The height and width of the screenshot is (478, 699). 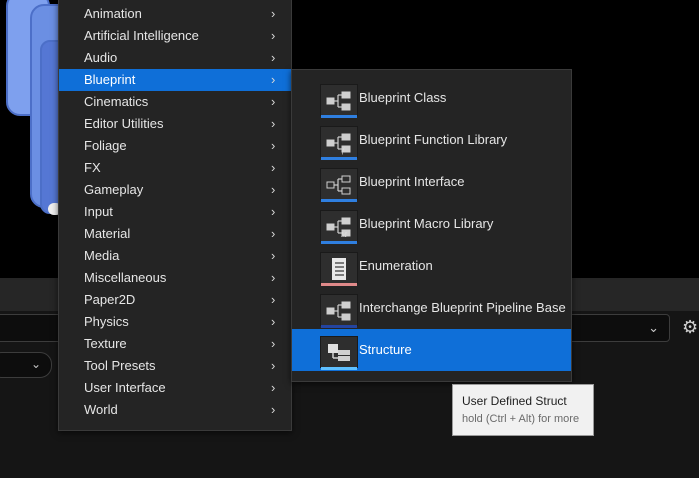 What do you see at coordinates (175, 366) in the screenshot?
I see `menu-item-tool-presets: Tool Presets ›` at bounding box center [175, 366].